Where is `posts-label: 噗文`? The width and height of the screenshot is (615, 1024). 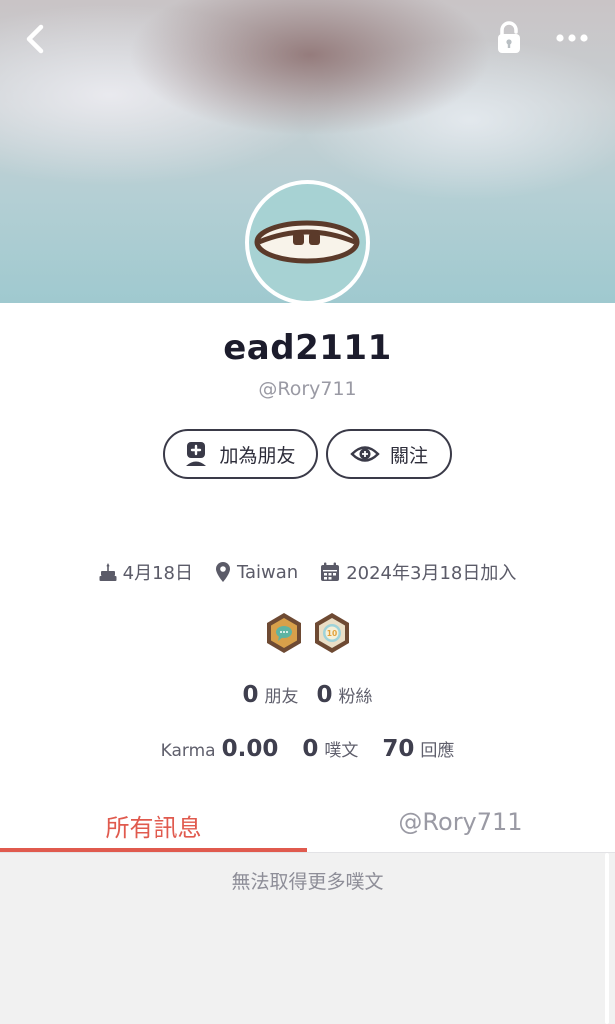 posts-label: 噗文 is located at coordinates (341, 751).